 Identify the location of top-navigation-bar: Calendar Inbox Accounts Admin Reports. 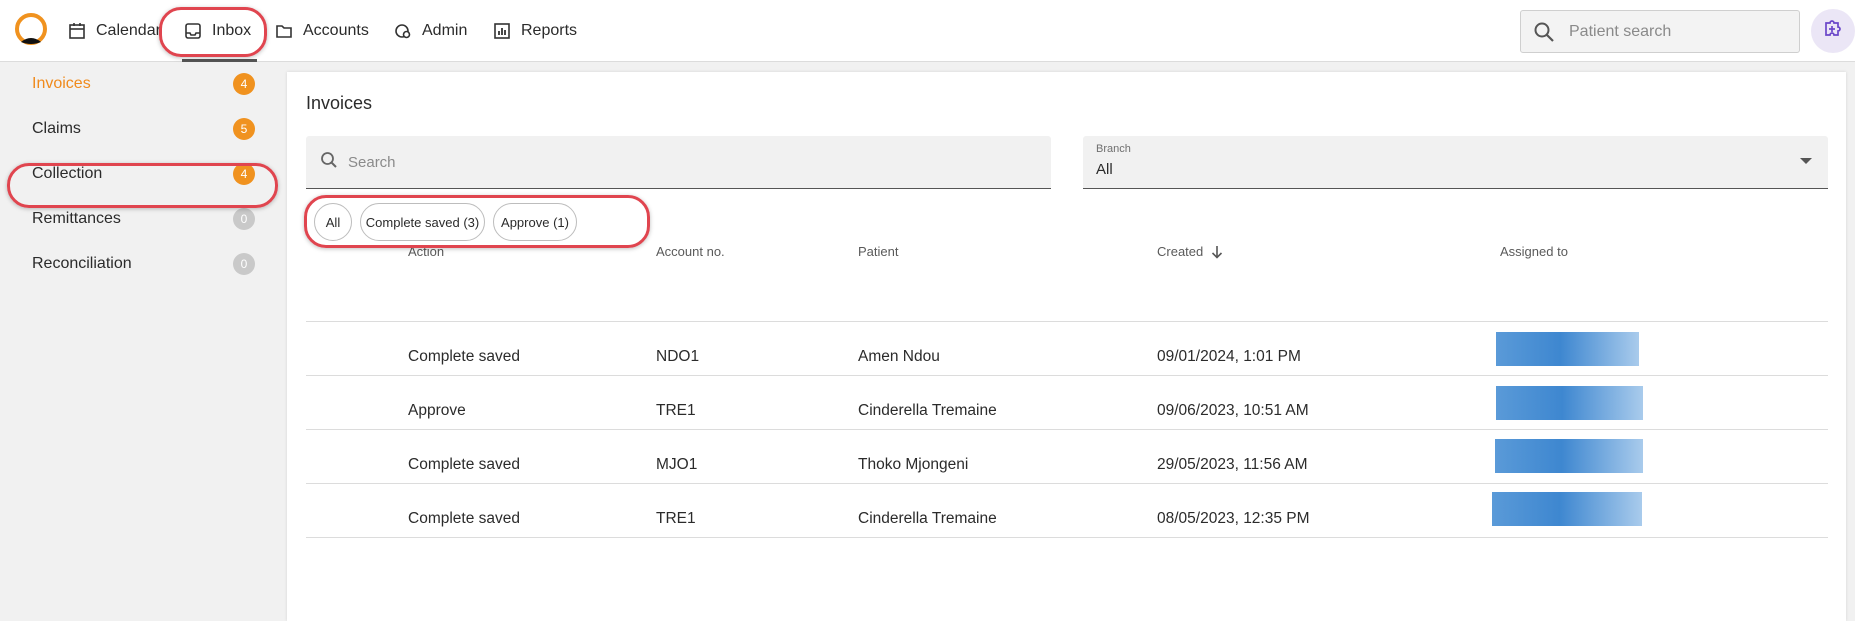
(927, 31).